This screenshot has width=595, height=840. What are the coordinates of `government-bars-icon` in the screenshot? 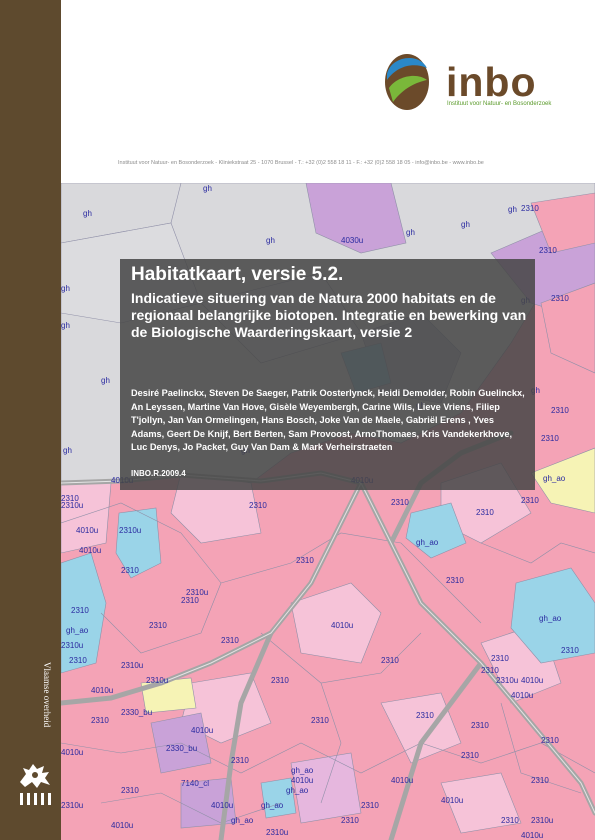 It's located at (35, 799).